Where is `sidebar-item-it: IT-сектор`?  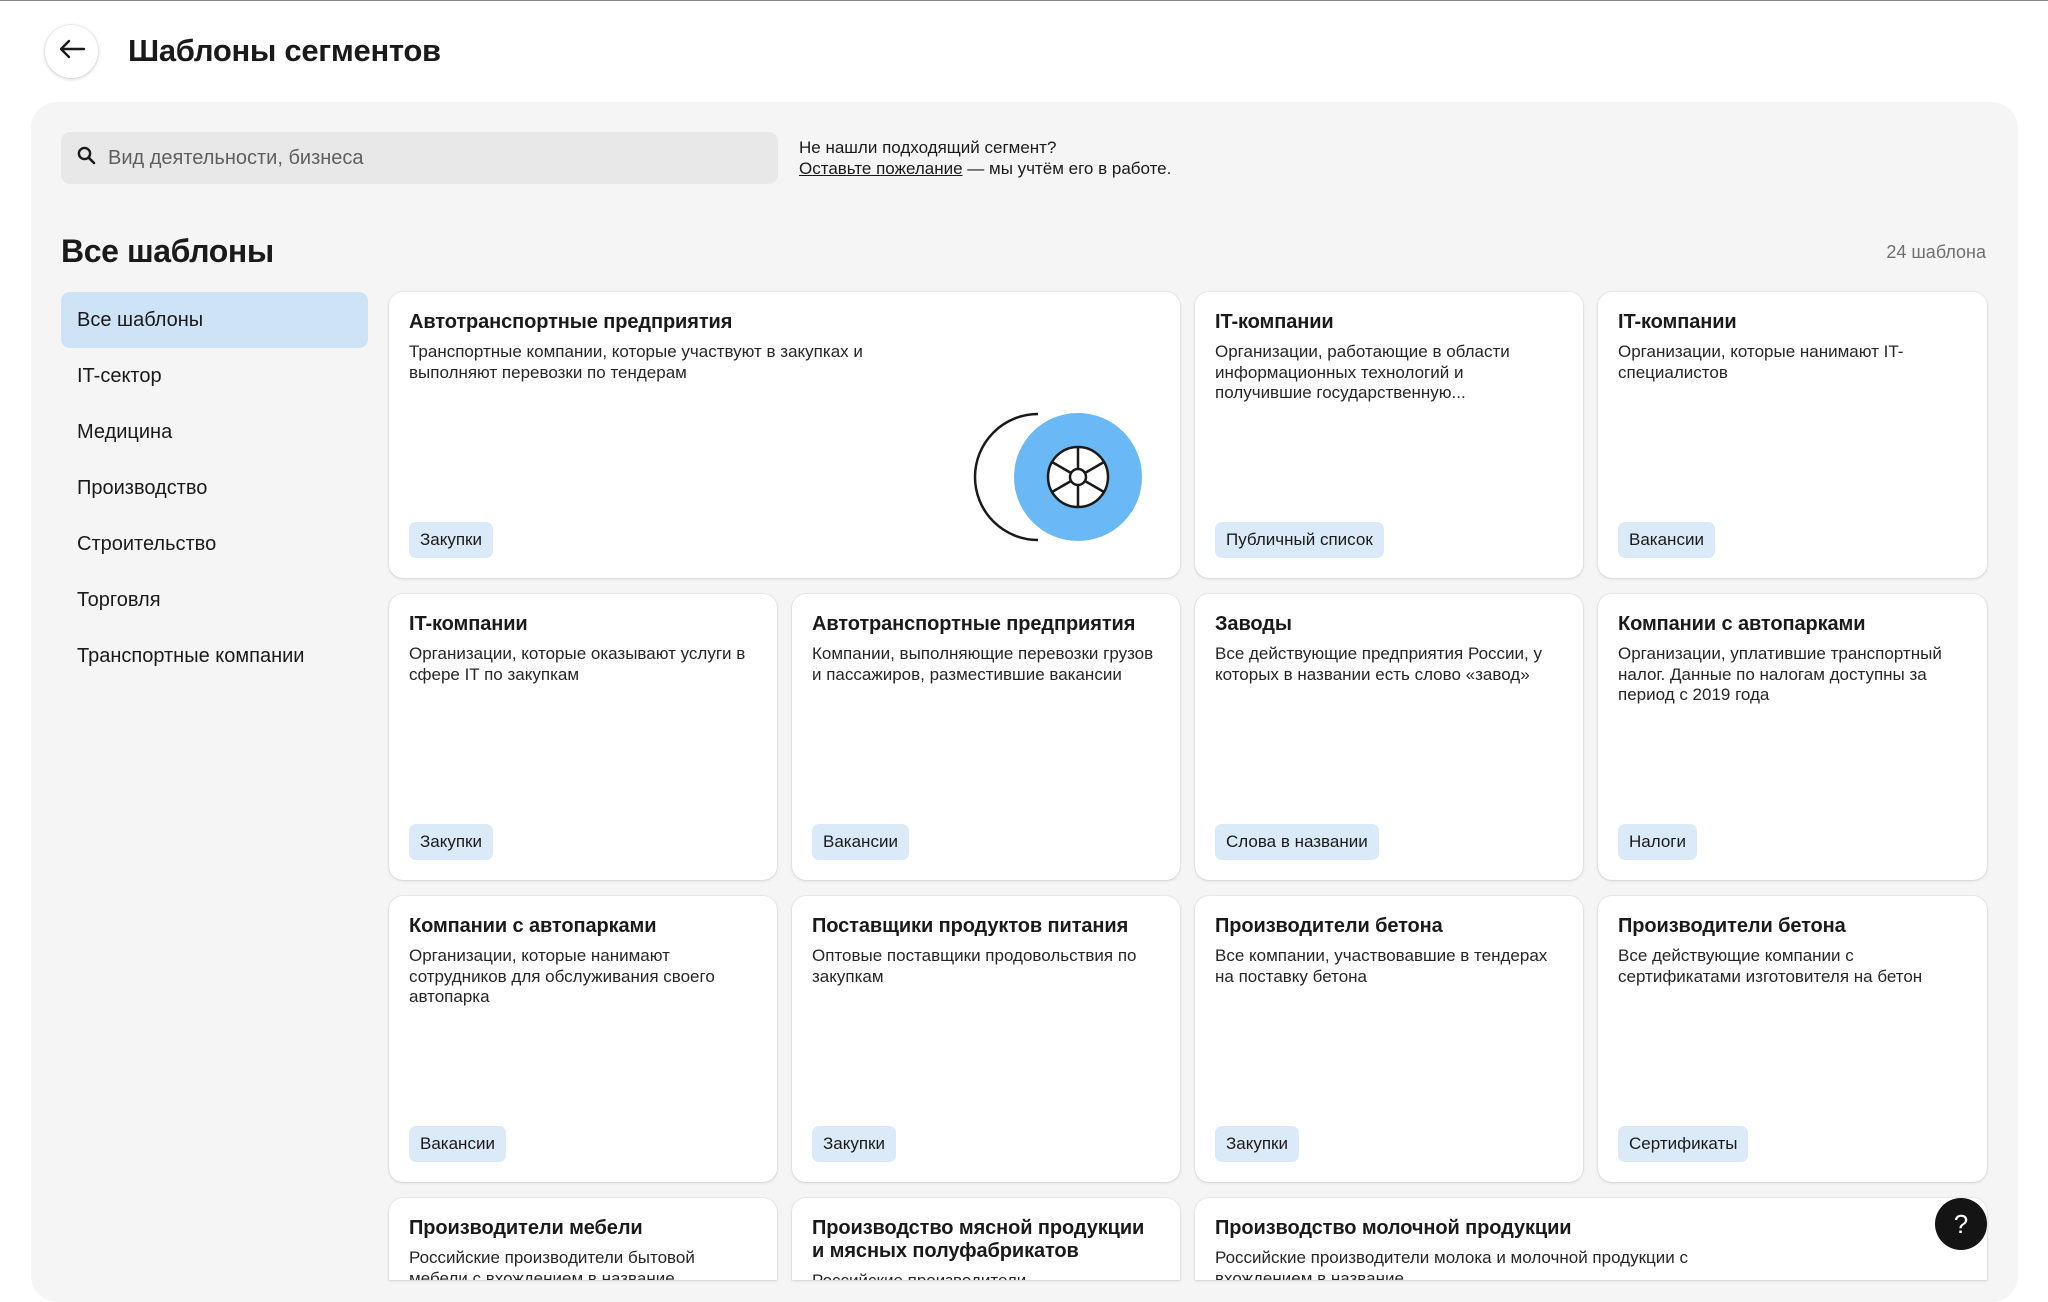 sidebar-item-it: IT-сектор is located at coordinates (214, 376).